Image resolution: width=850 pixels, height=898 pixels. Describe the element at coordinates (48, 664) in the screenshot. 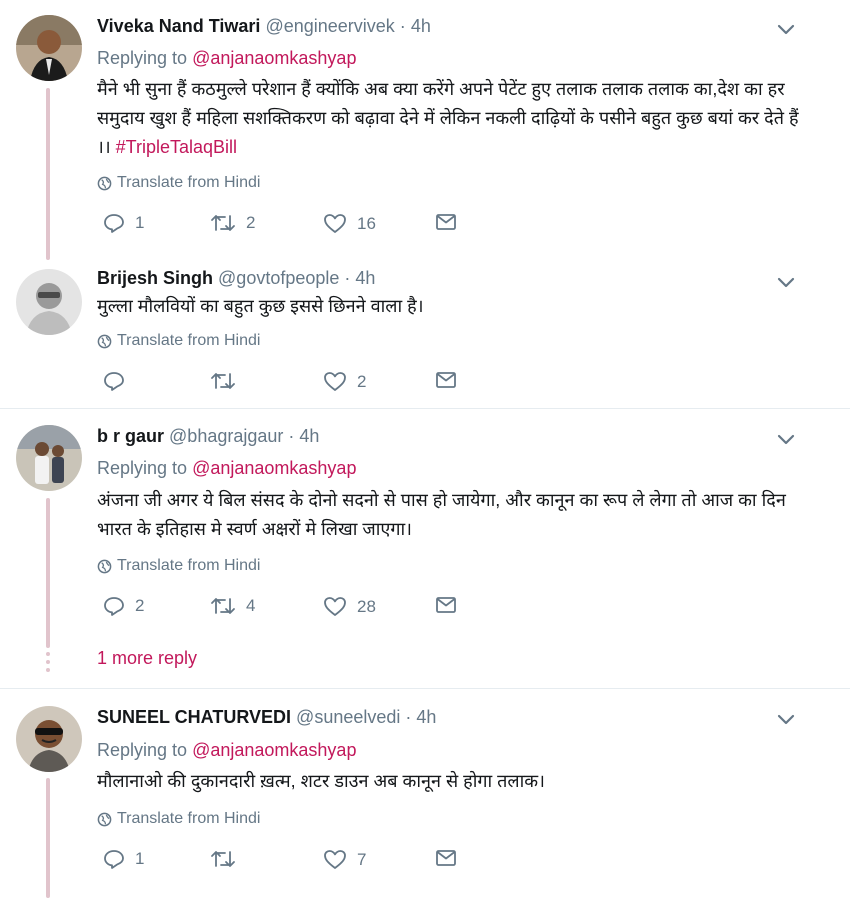

I see `thread-dots` at that location.